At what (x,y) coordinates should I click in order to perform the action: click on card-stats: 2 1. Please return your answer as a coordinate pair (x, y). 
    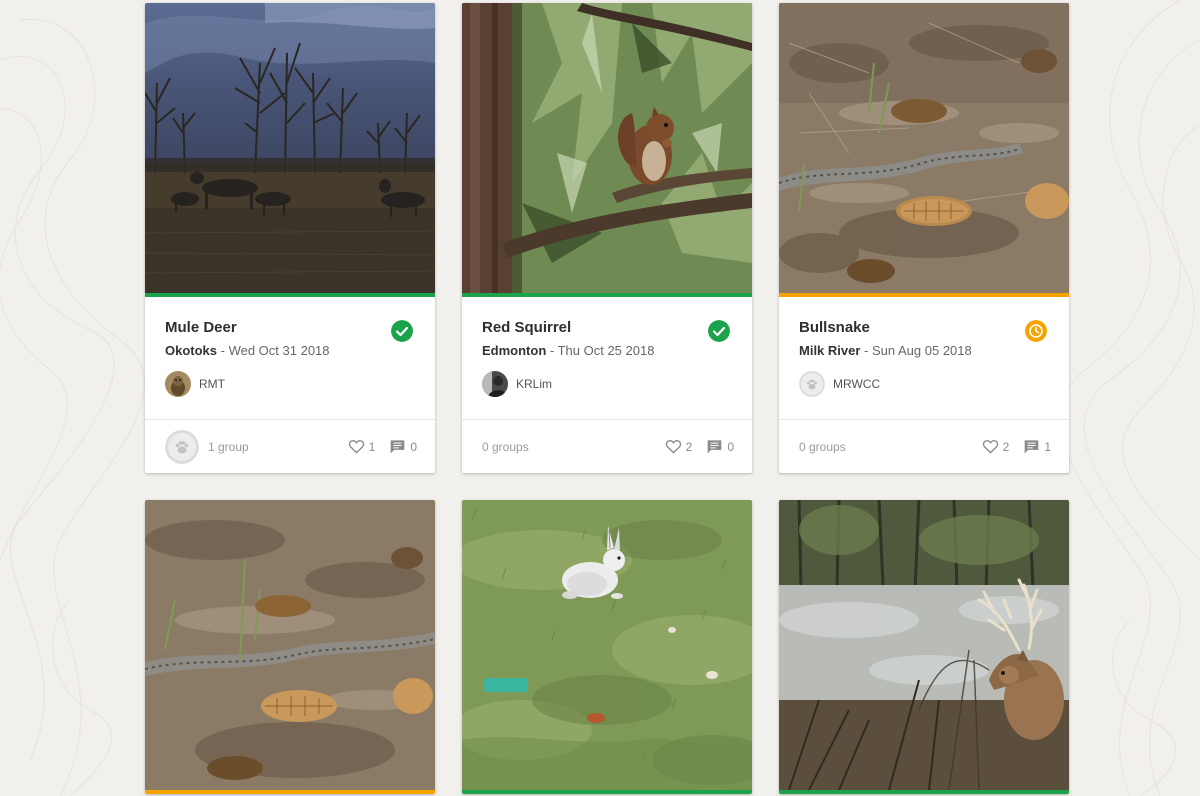
    Looking at the image, I should click on (1009, 446).